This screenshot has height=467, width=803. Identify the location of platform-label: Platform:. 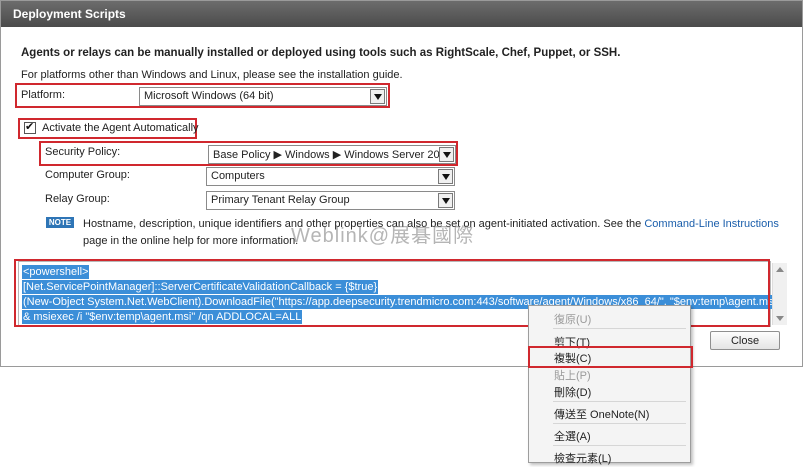
(43, 95).